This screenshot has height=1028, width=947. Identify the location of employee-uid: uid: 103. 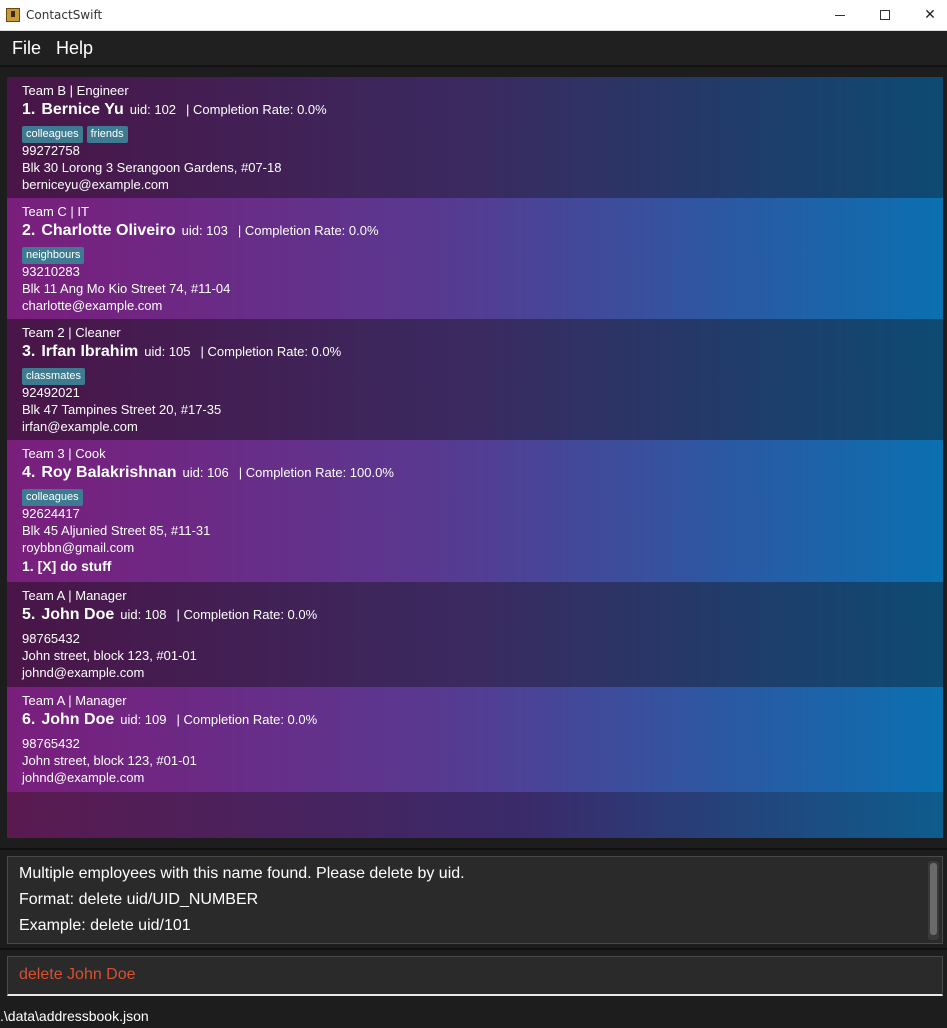
(204, 230).